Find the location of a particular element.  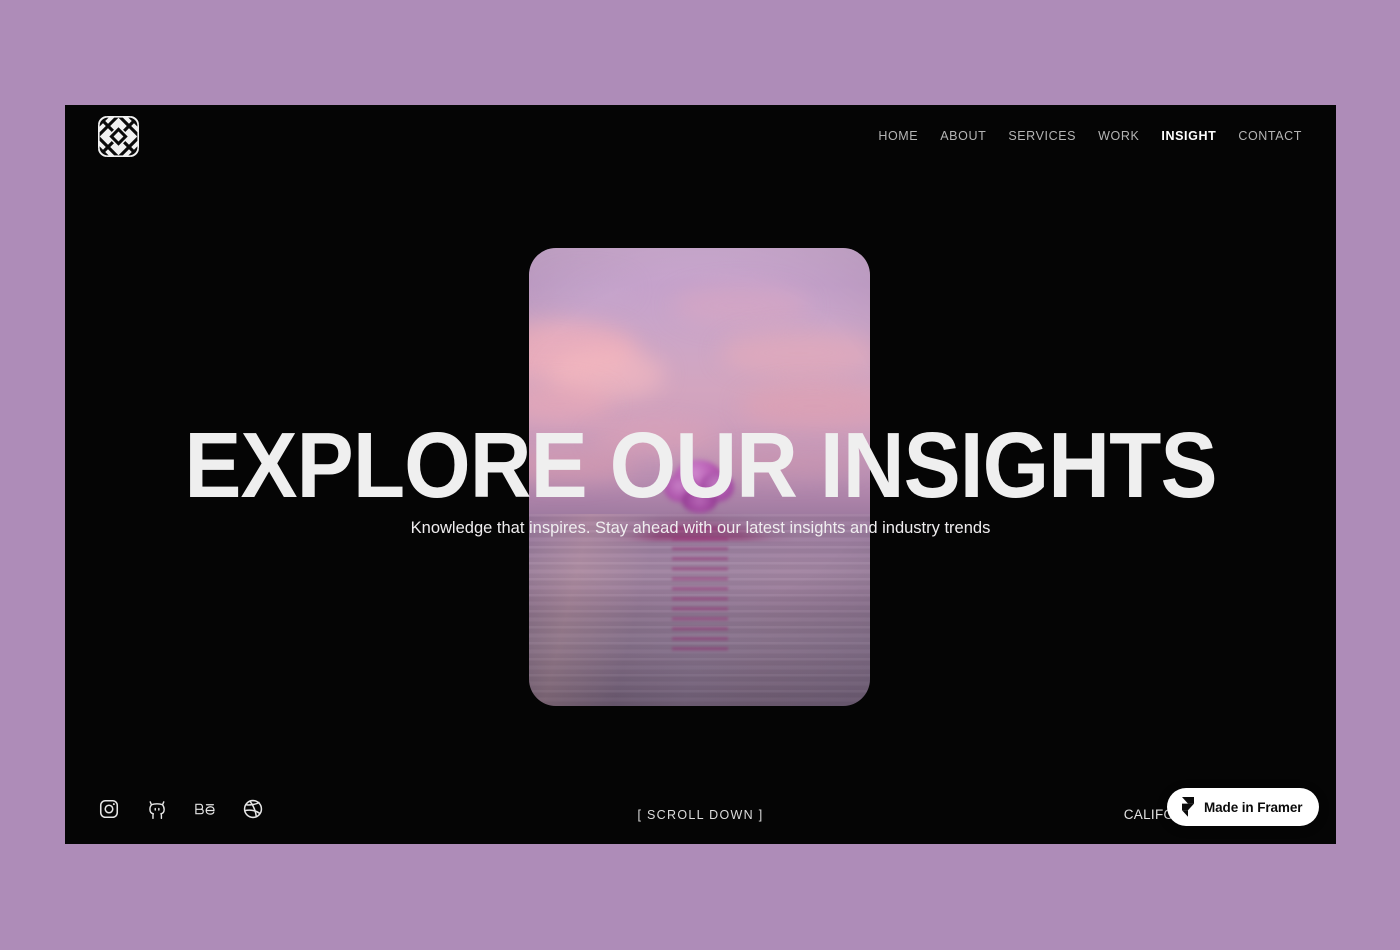

site-header: HOME ABOUT SERVICES WORK INSIGHT CONTACT is located at coordinates (700, 136).